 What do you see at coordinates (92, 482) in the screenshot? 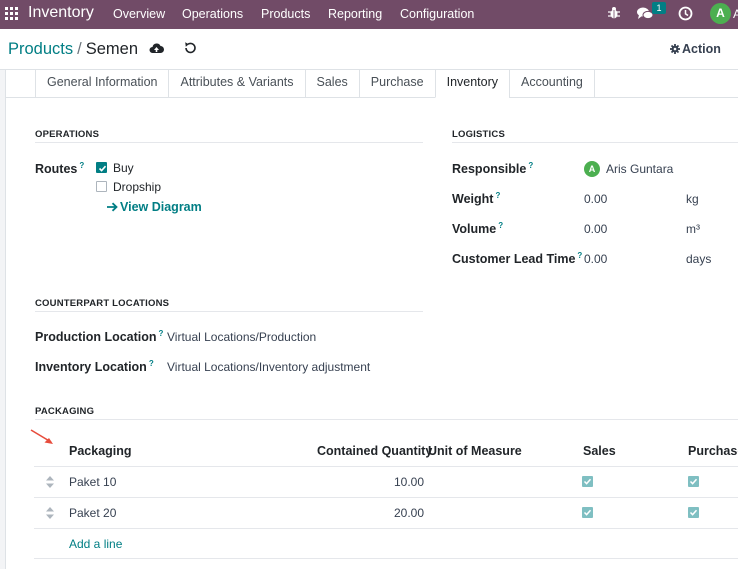
I see `packaging-name-cell: Paket 10` at bounding box center [92, 482].